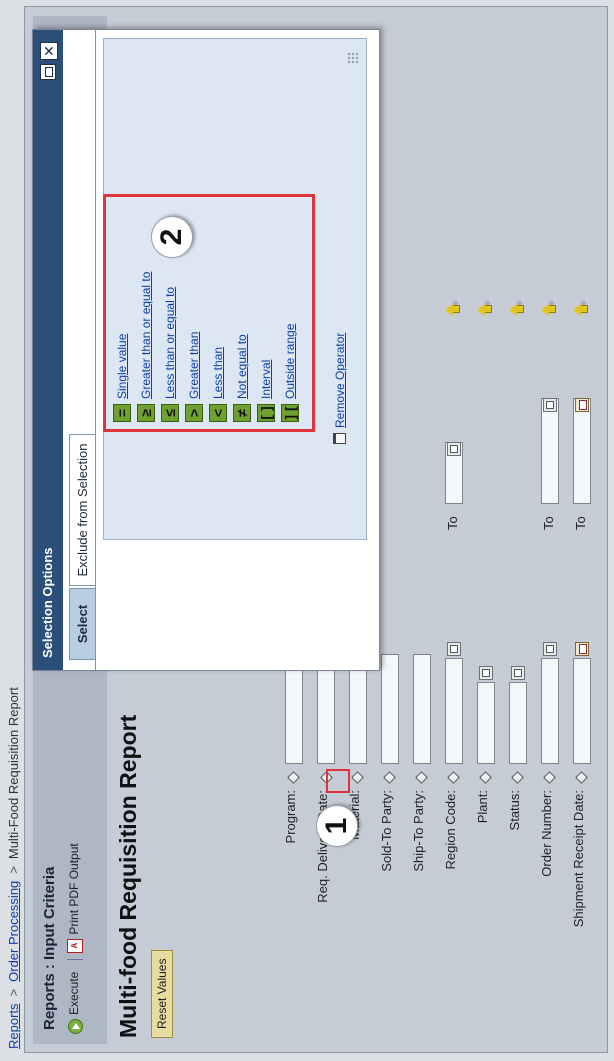 The height and width of the screenshot is (1061, 614). Describe the element at coordinates (75, 959) in the screenshot. I see `toolbar-divider` at that location.